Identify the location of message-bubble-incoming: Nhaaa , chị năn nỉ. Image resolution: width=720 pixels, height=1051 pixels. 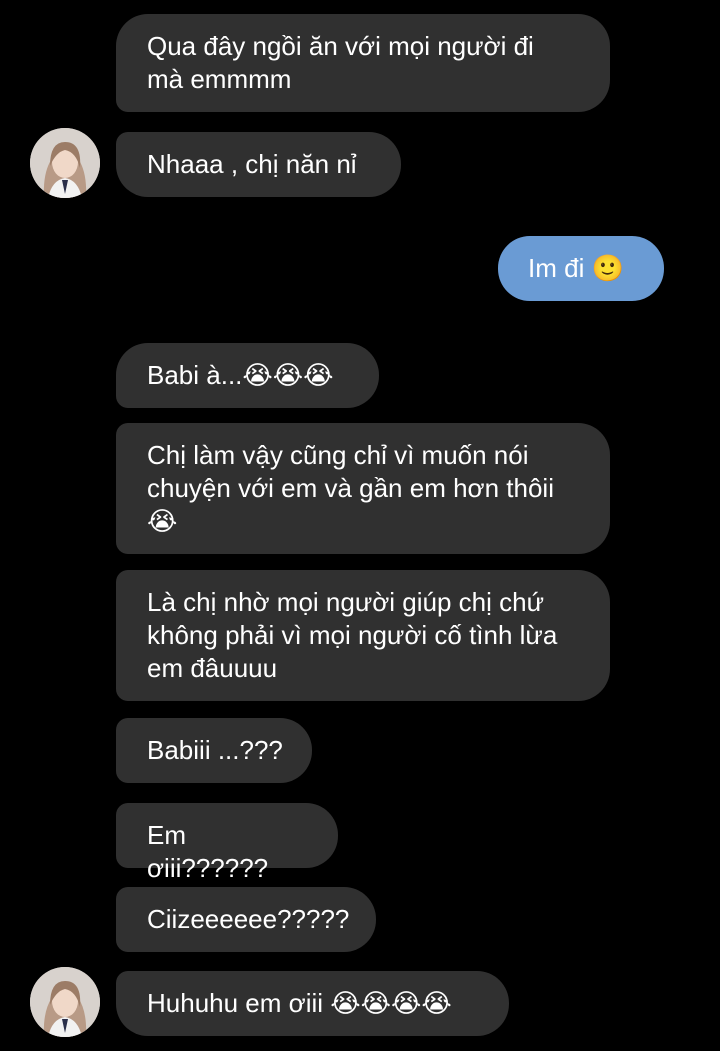
(258, 164).